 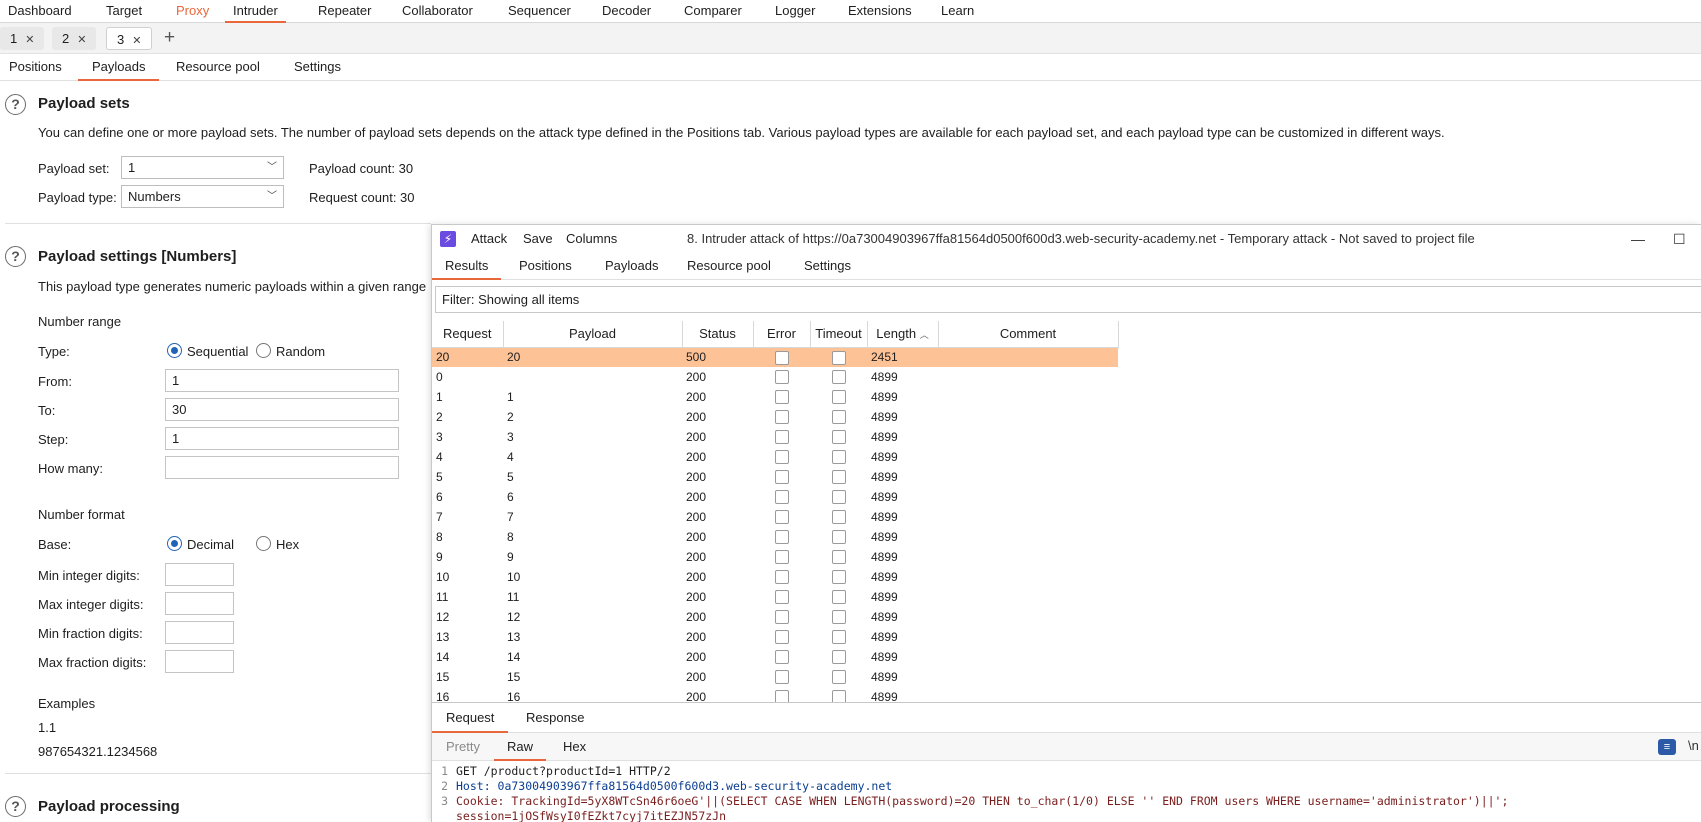 What do you see at coordinates (199, 632) in the screenshot?
I see `min-fraction-digits-input` at bounding box center [199, 632].